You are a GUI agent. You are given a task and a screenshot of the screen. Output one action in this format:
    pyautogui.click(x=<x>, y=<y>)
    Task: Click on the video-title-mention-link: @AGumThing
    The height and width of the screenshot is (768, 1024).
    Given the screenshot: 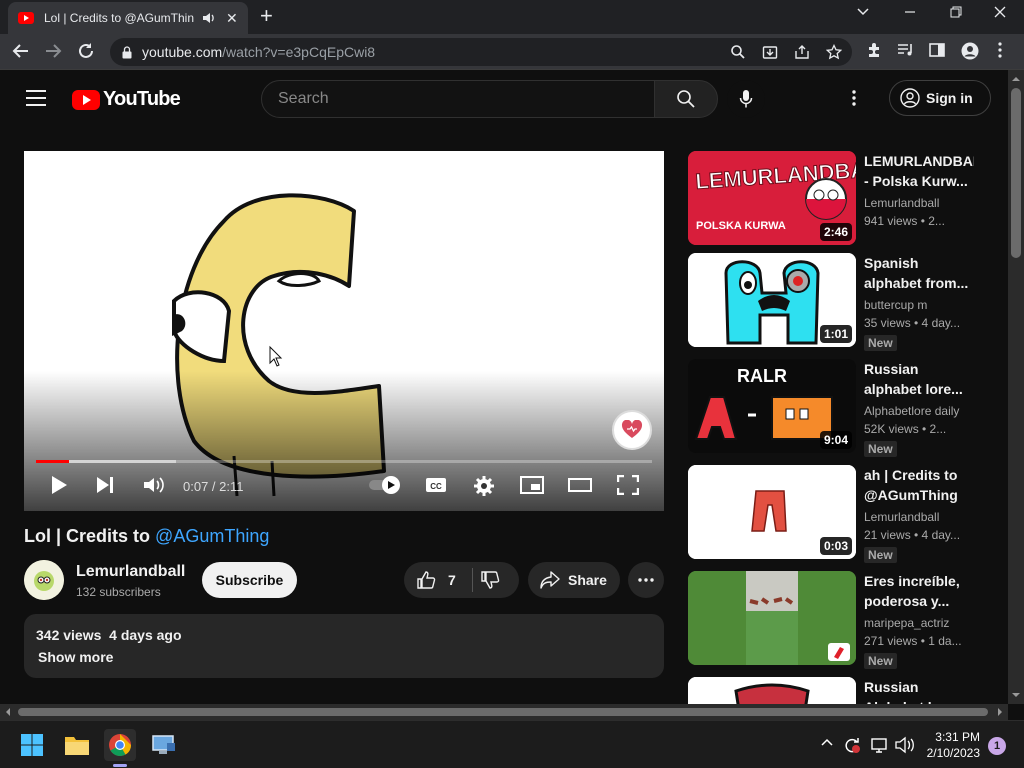 What is the action you would take?
    pyautogui.click(x=212, y=536)
    